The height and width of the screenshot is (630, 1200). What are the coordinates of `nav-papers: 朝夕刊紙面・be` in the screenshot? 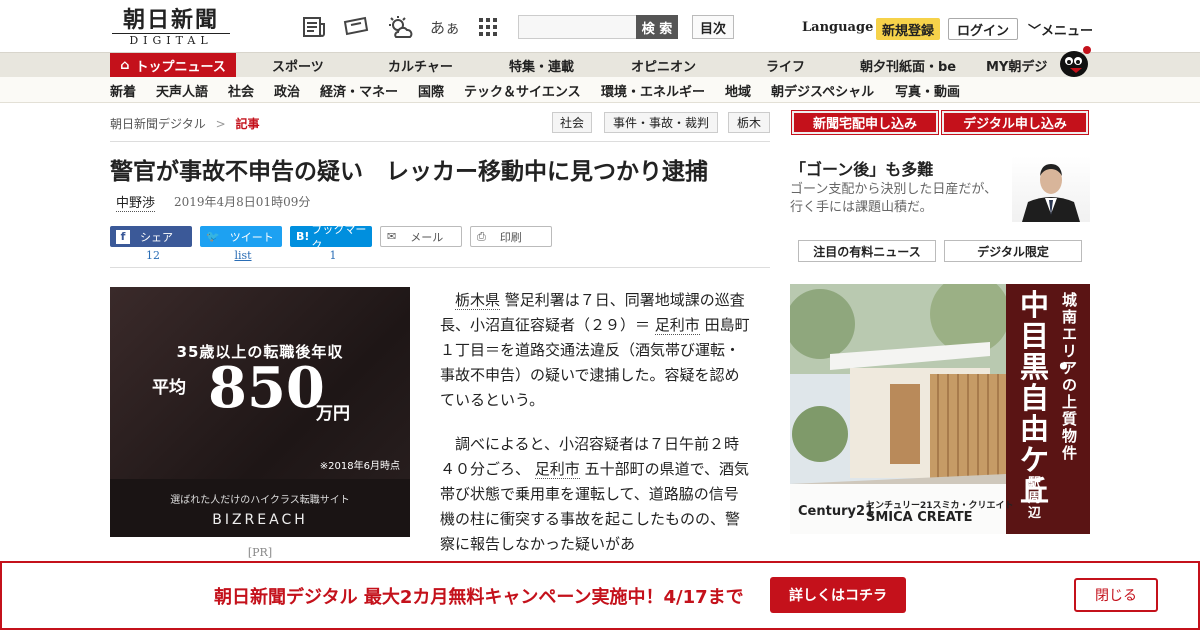 It's located at (908, 65).